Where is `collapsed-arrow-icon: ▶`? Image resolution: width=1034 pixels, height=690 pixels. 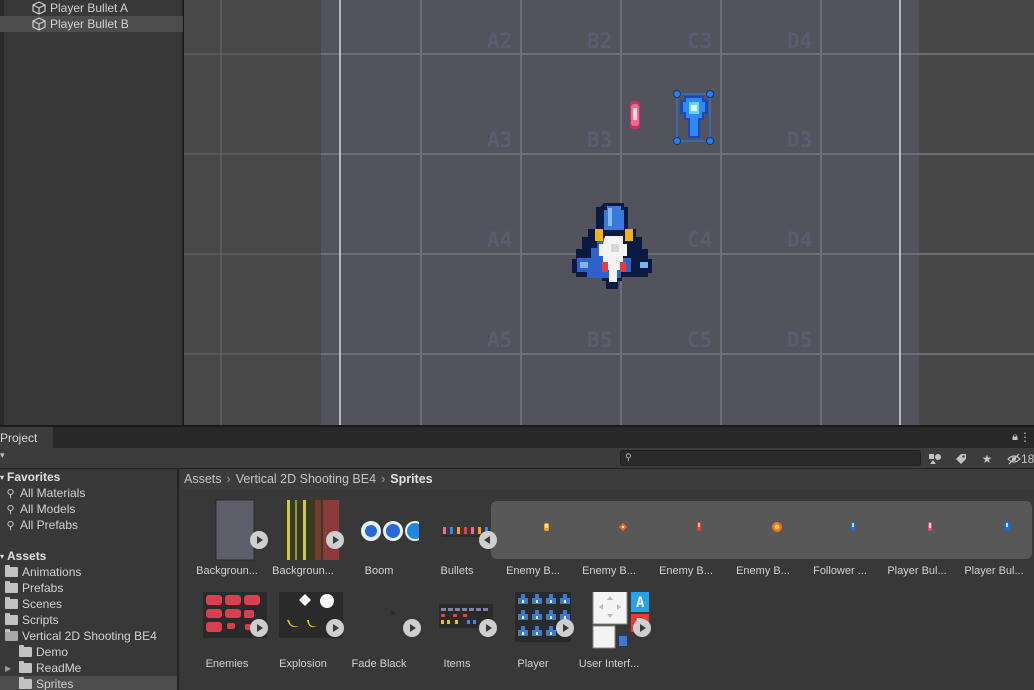
collapsed-arrow-icon: ▶ is located at coordinates (12, 668).